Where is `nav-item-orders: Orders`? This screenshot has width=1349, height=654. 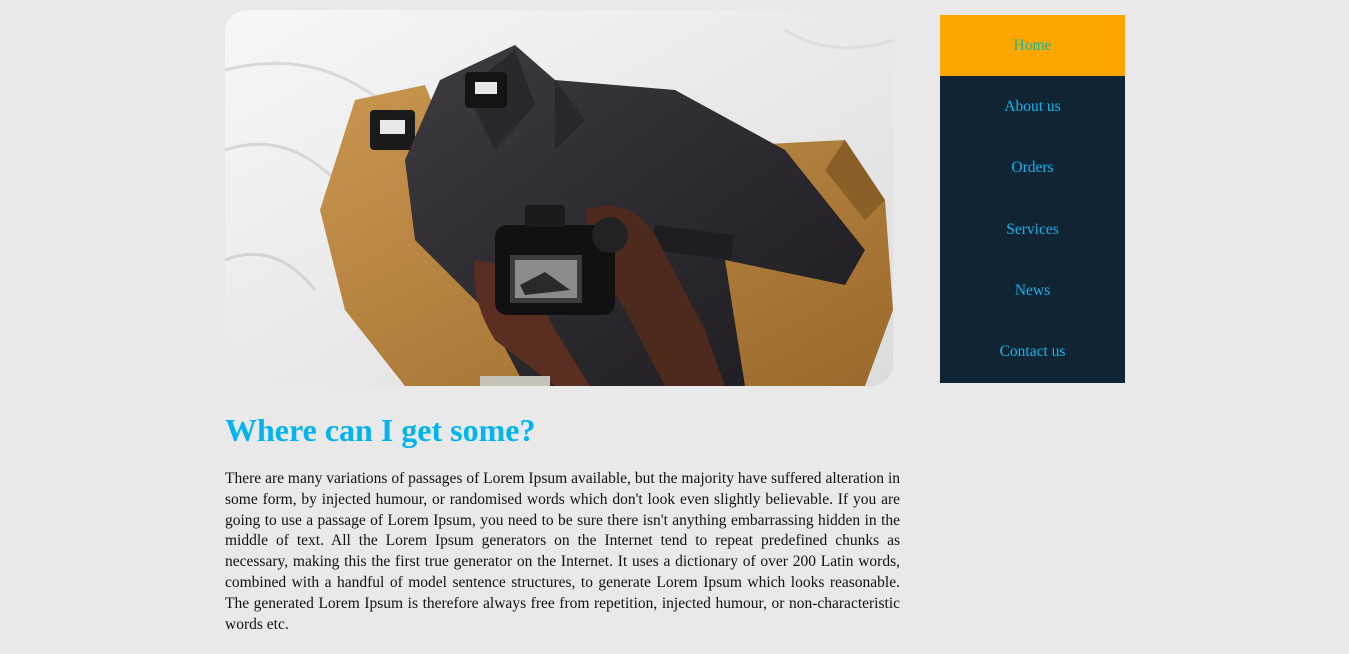
nav-item-orders: Orders is located at coordinates (1032, 168).